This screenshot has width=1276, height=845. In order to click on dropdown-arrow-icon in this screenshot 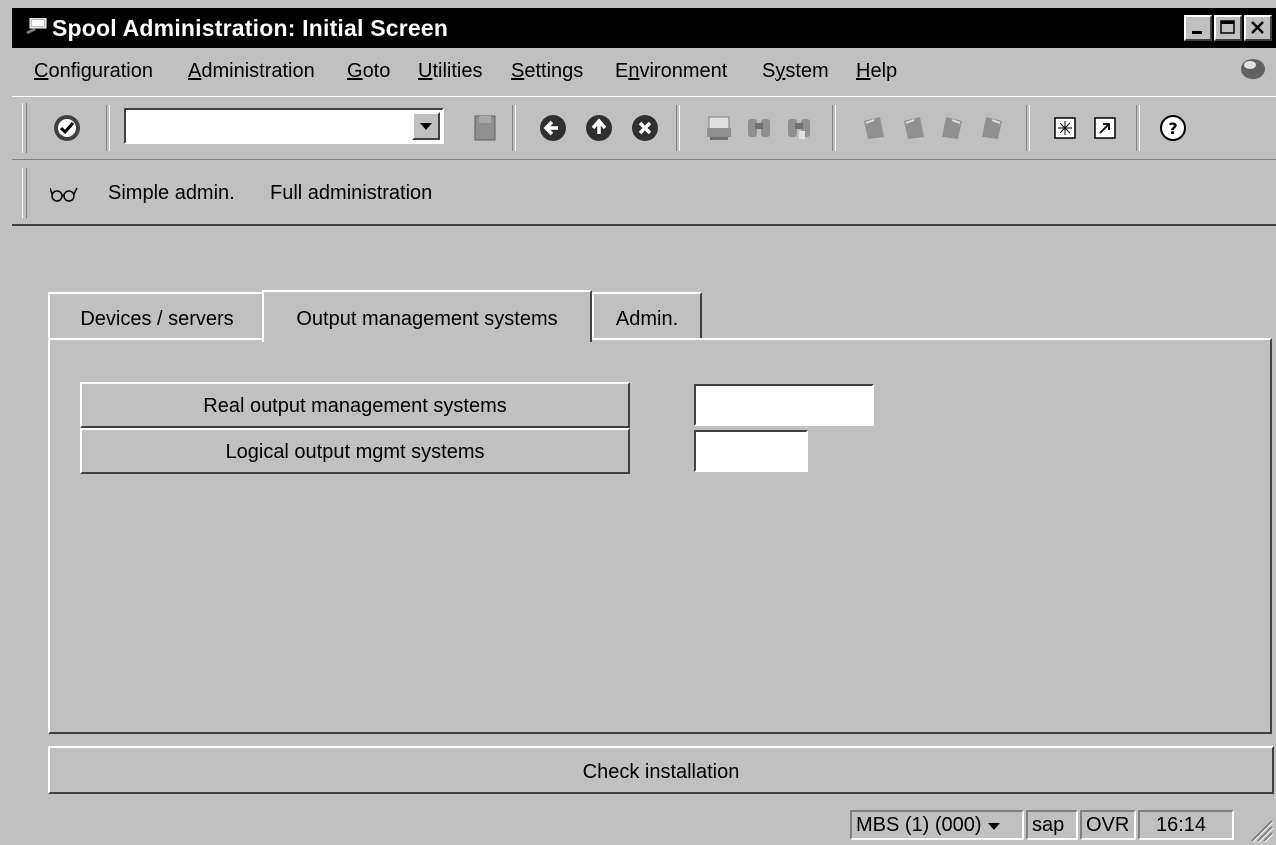, I will do `click(994, 826)`.